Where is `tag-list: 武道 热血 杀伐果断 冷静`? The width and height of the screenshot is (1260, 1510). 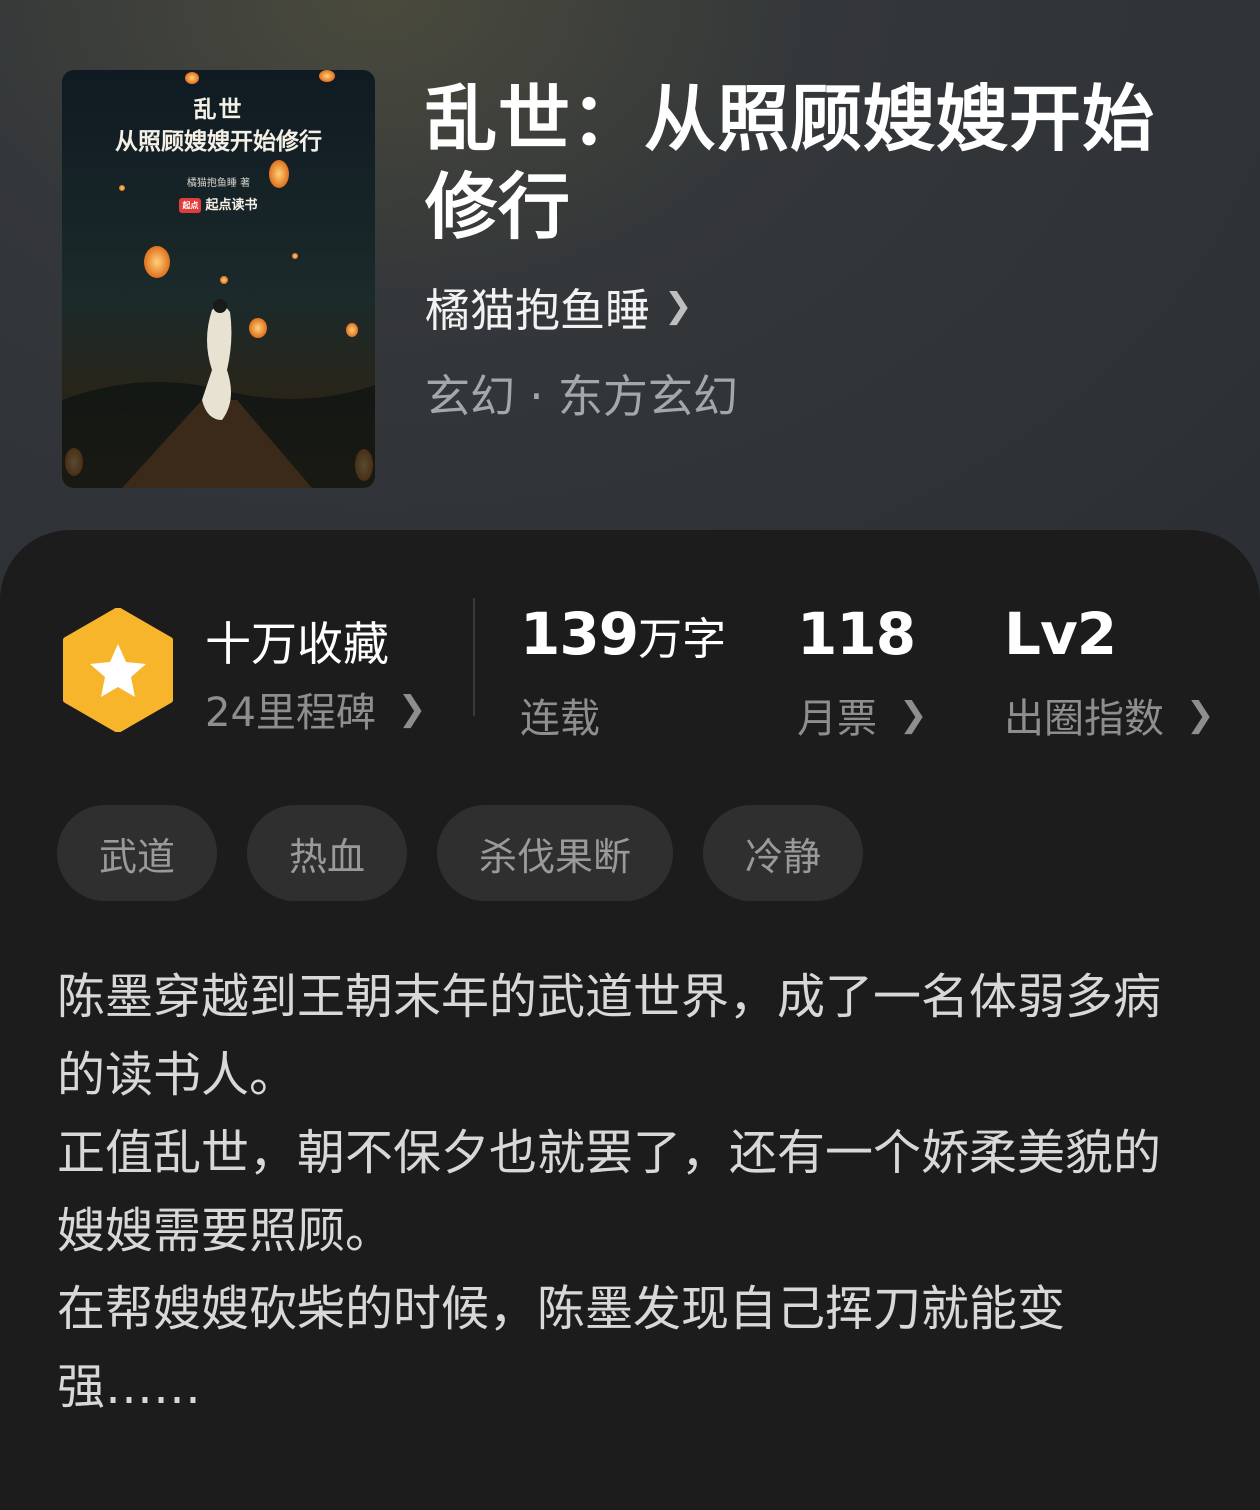
tag-list: 武道 热血 杀伐果断 冷静 is located at coordinates (460, 853).